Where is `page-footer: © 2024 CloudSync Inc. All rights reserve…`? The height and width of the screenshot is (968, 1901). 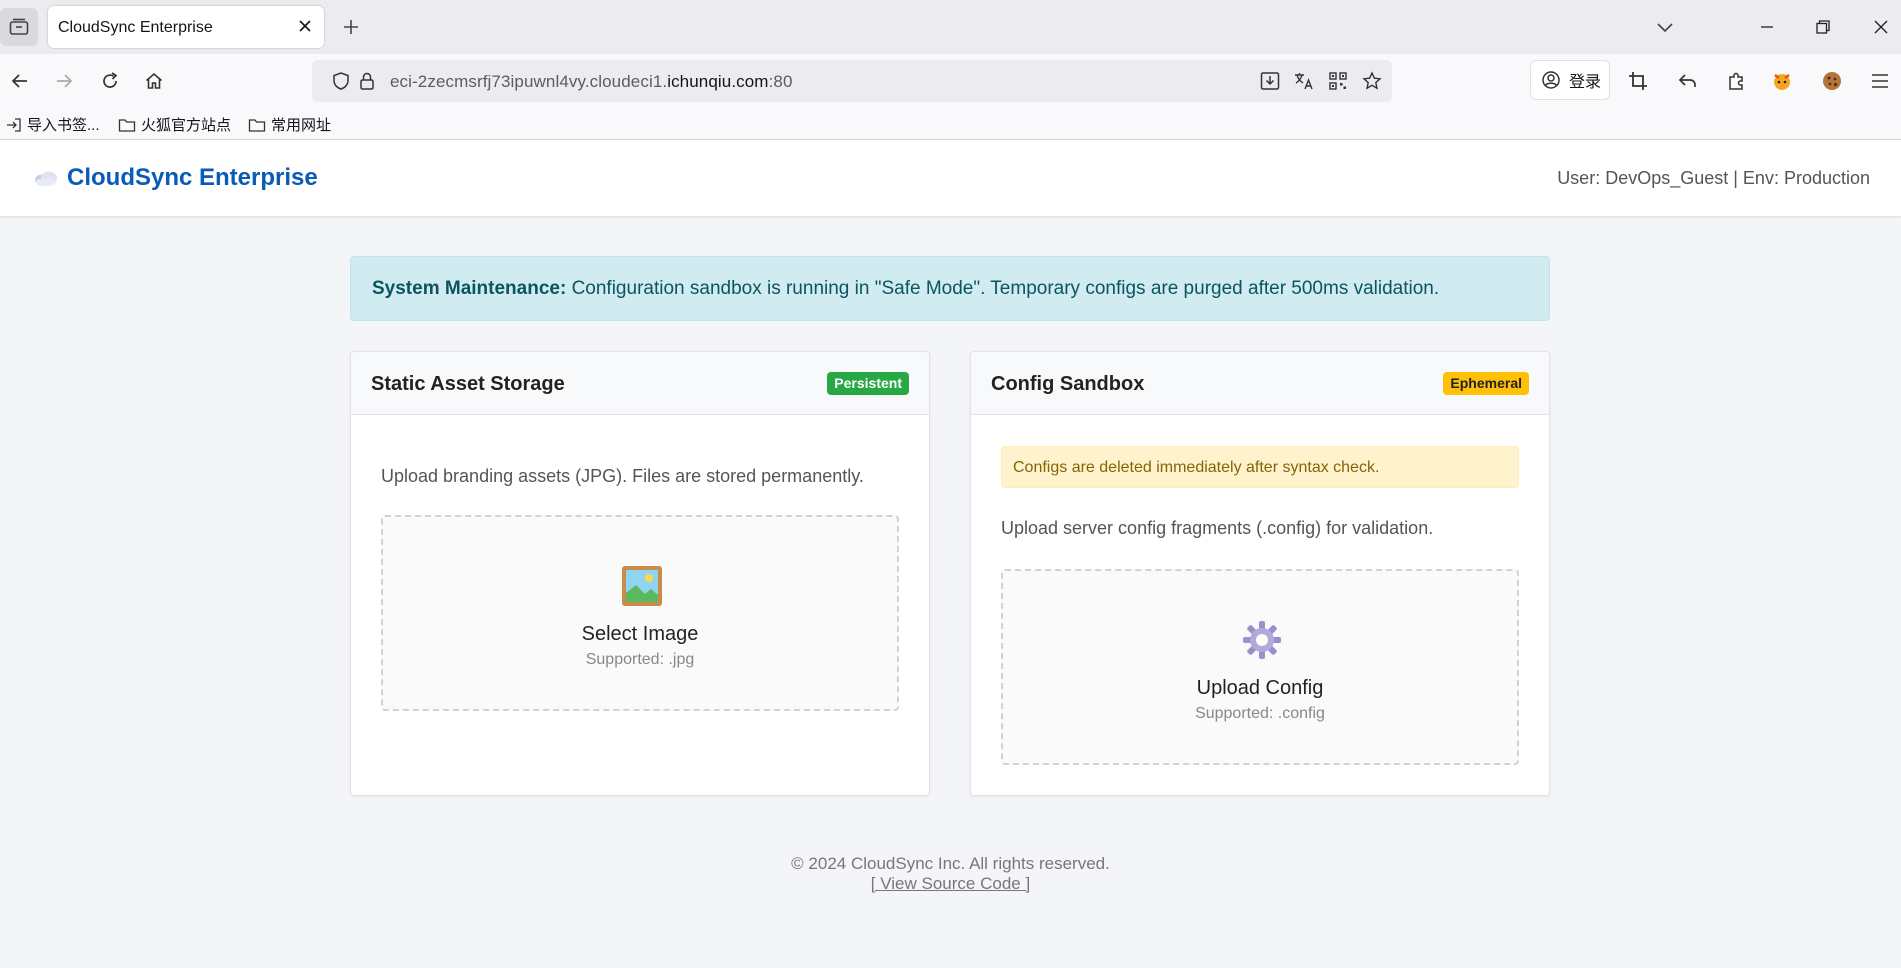
page-footer: © 2024 CloudSync Inc. All rights reserve… is located at coordinates (950, 874).